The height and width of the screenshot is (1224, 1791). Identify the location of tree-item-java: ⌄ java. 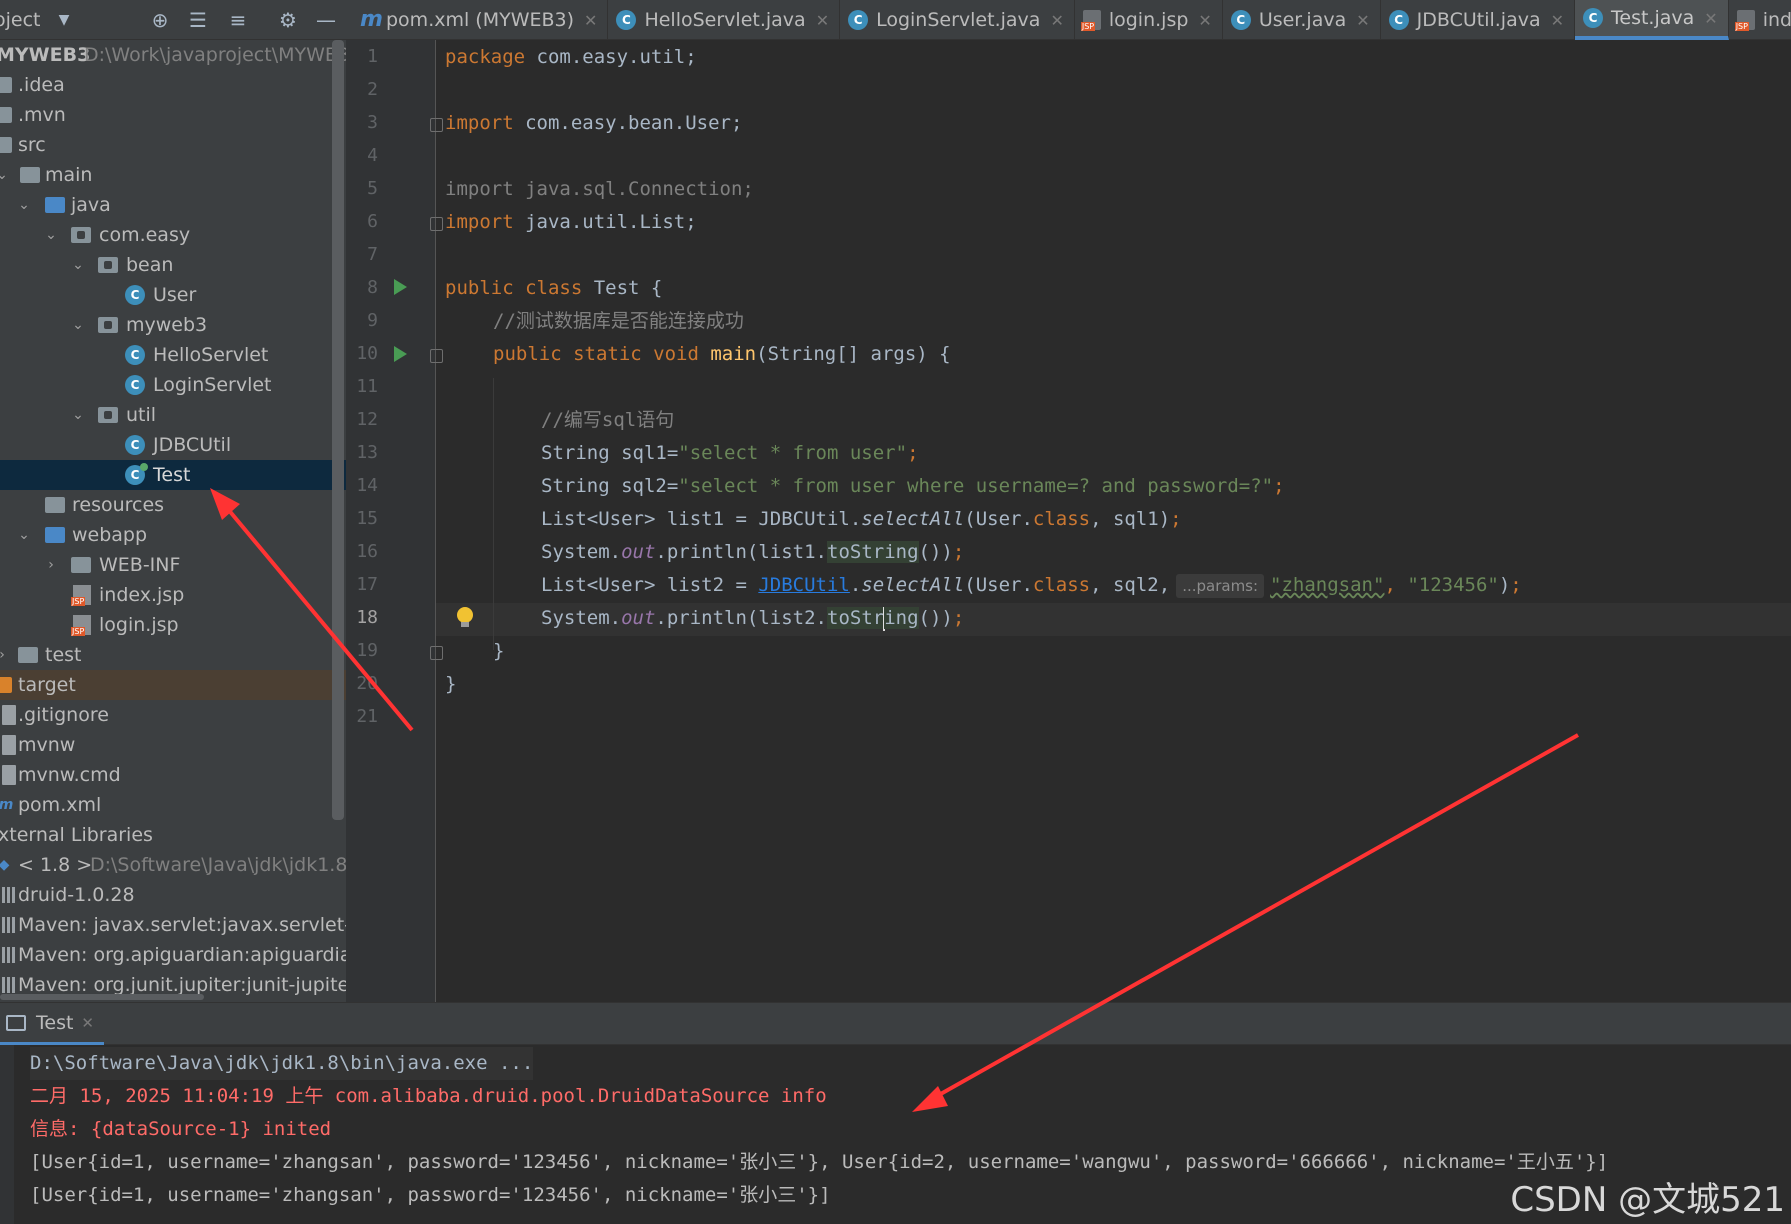
(173, 205).